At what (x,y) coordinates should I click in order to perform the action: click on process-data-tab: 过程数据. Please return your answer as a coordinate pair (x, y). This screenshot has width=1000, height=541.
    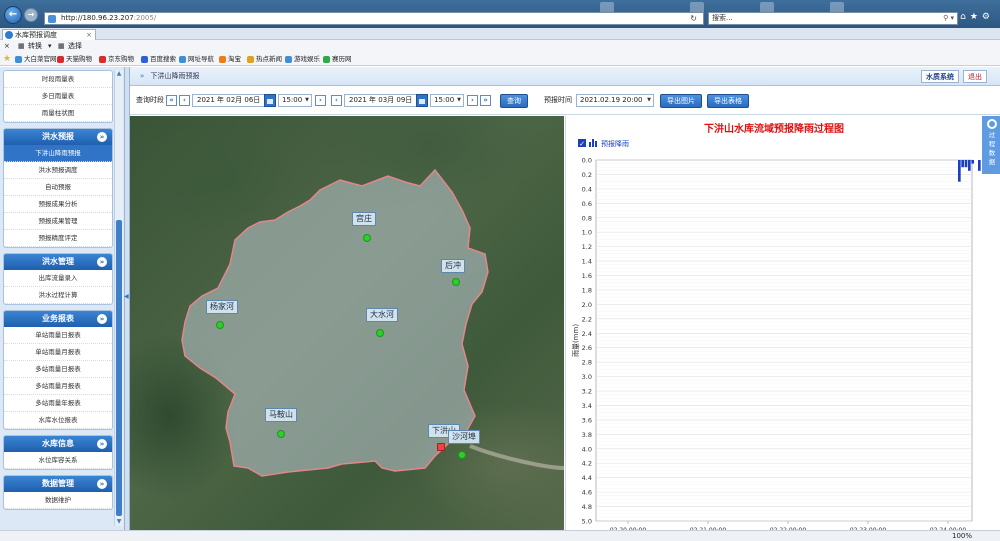
    Looking at the image, I should click on (991, 145).